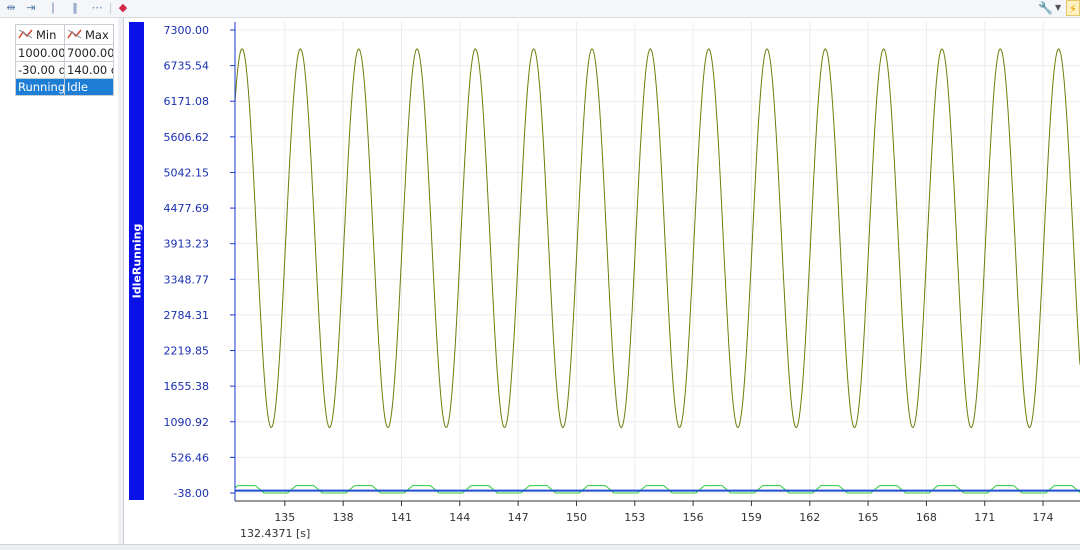 The image size is (1080, 550). What do you see at coordinates (751, 517) in the screenshot?
I see `x-tick-label: 159` at bounding box center [751, 517].